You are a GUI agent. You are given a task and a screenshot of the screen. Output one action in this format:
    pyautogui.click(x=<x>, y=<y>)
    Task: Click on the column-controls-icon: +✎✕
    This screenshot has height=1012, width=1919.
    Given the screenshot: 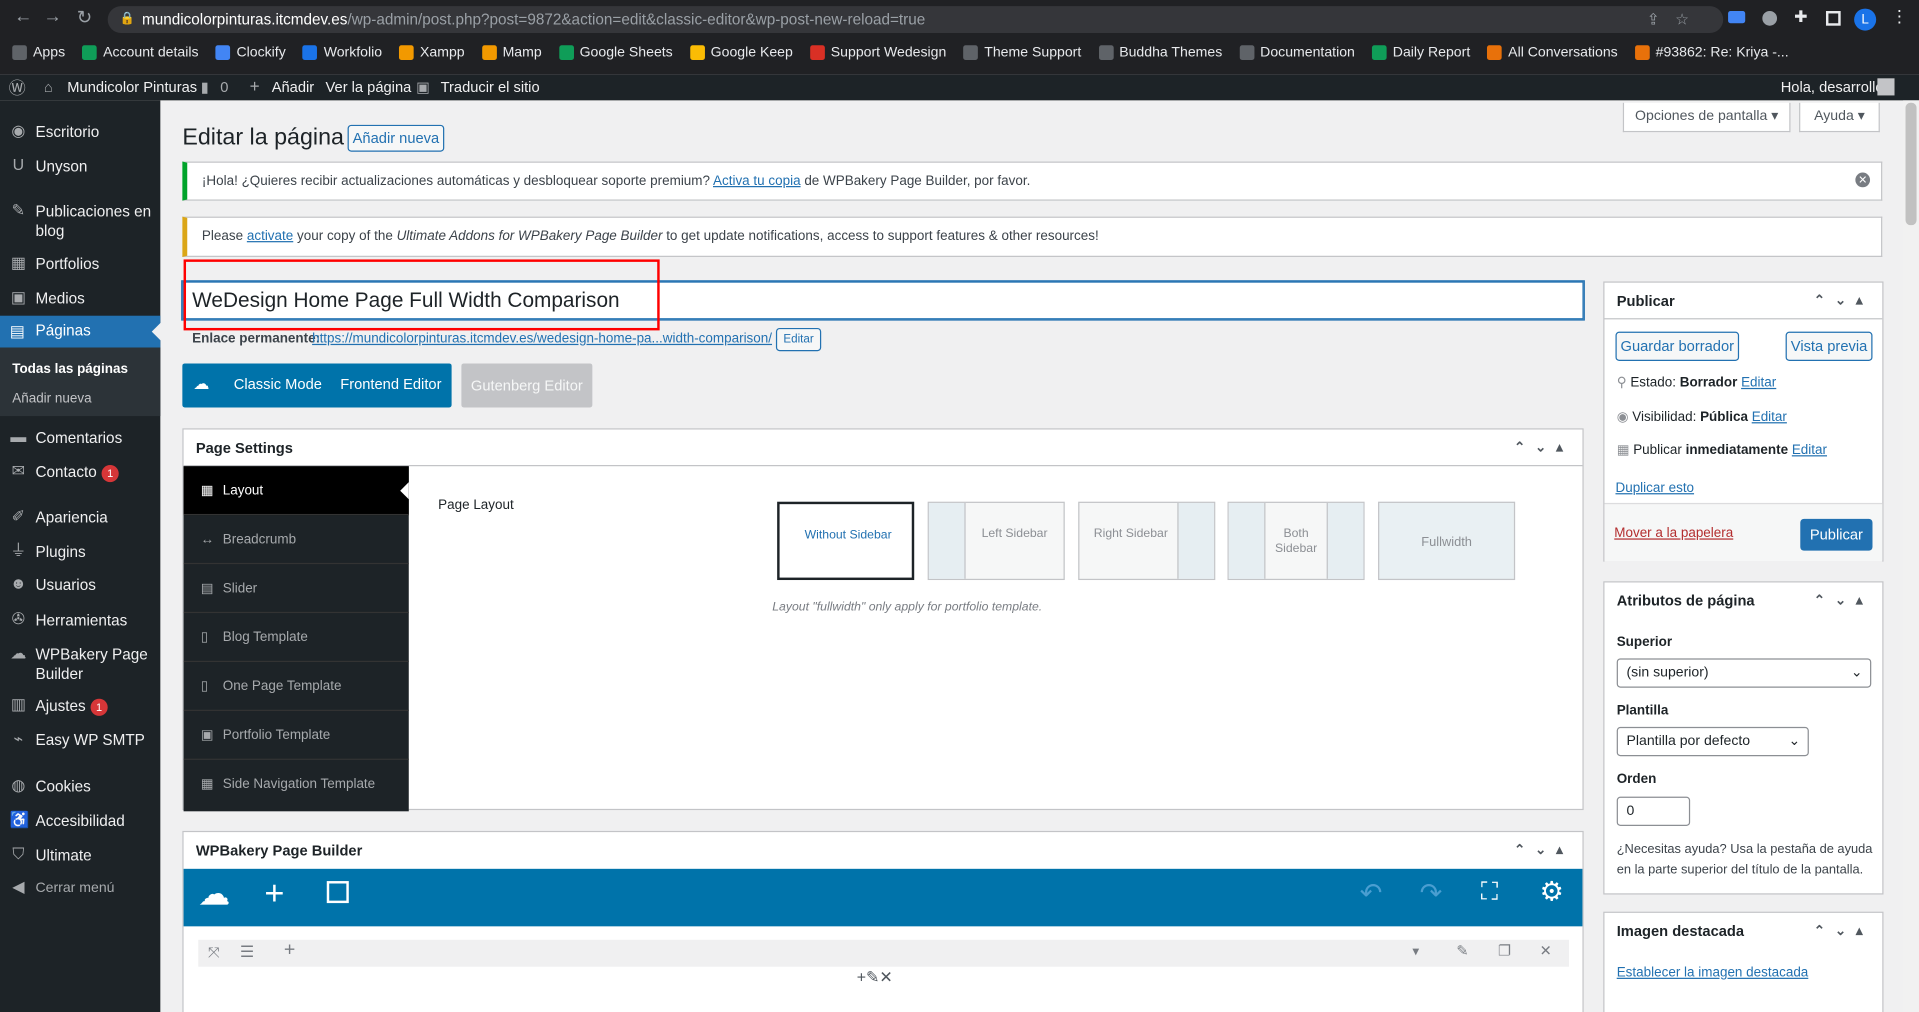 What is the action you would take?
    pyautogui.click(x=875, y=978)
    